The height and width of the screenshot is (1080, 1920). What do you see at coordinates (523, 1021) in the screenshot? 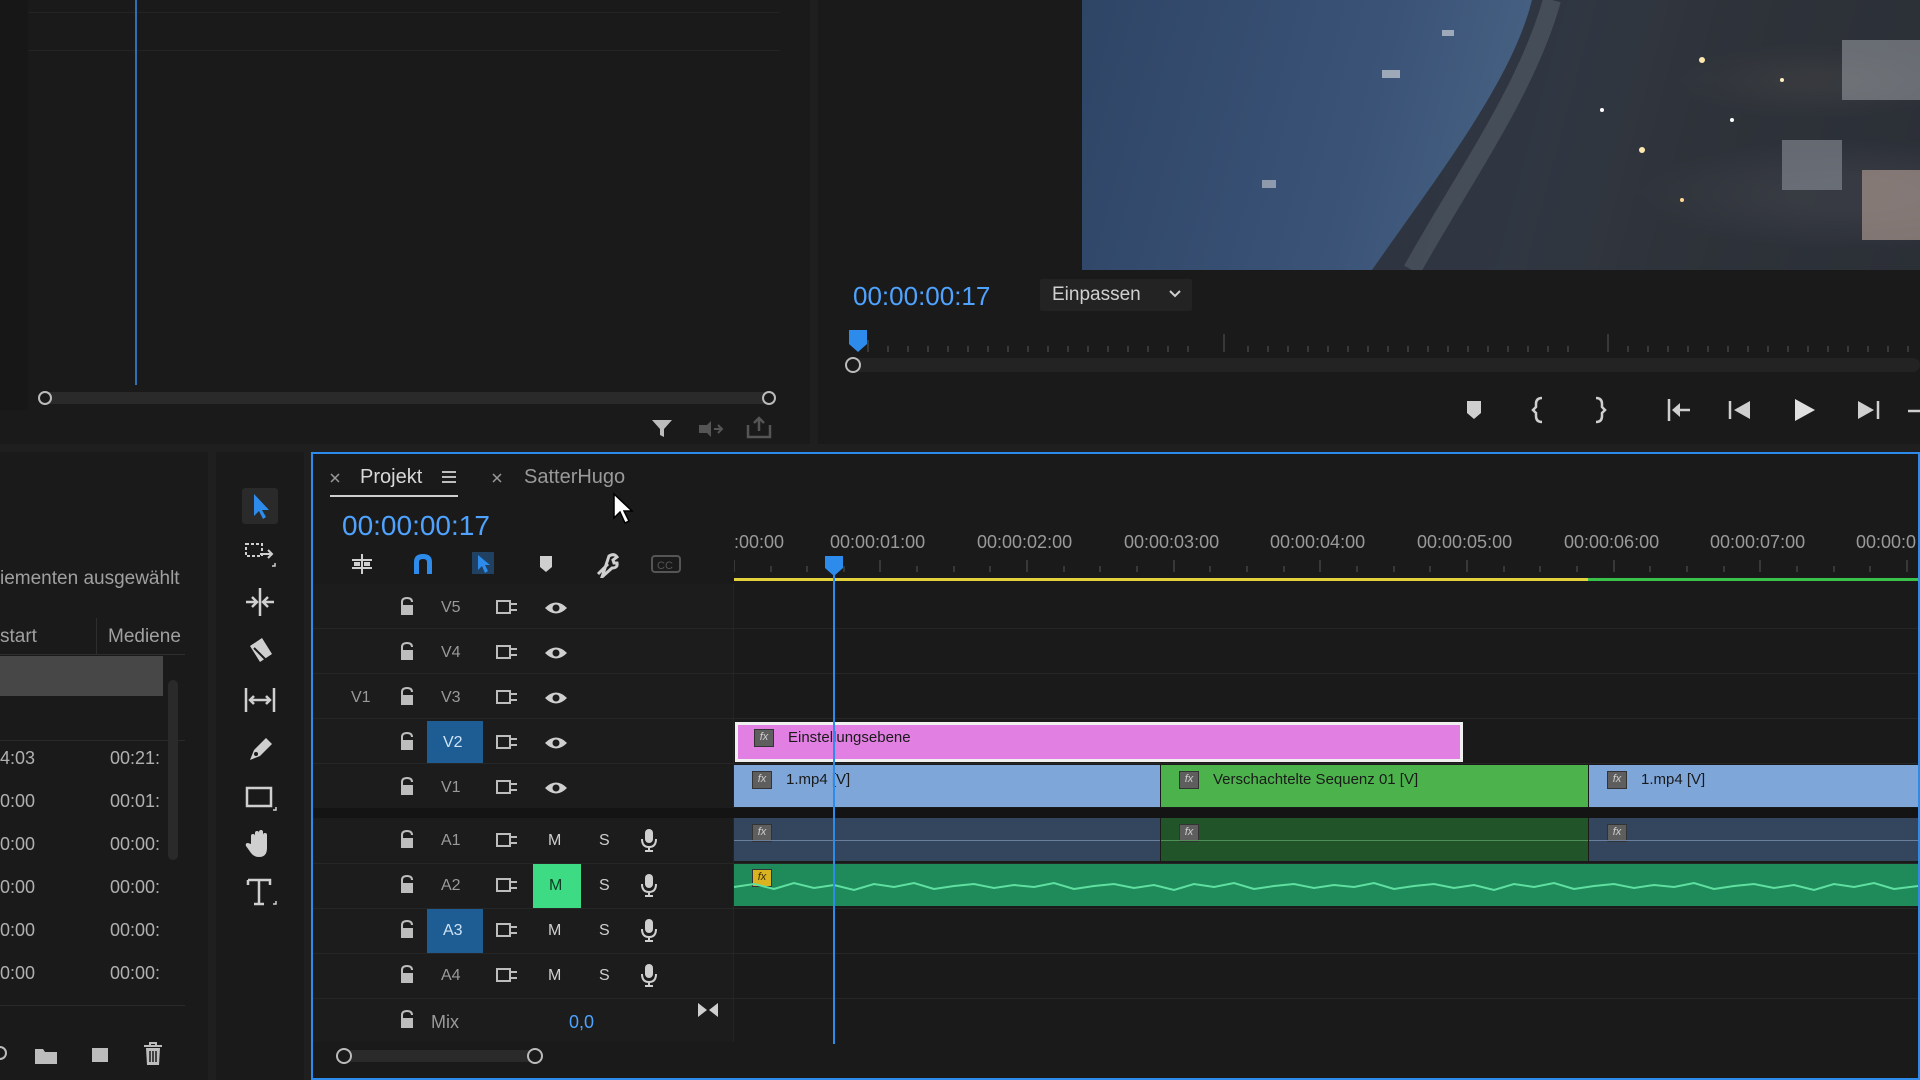
I see `track-header-mix: Mix 0,0` at bounding box center [523, 1021].